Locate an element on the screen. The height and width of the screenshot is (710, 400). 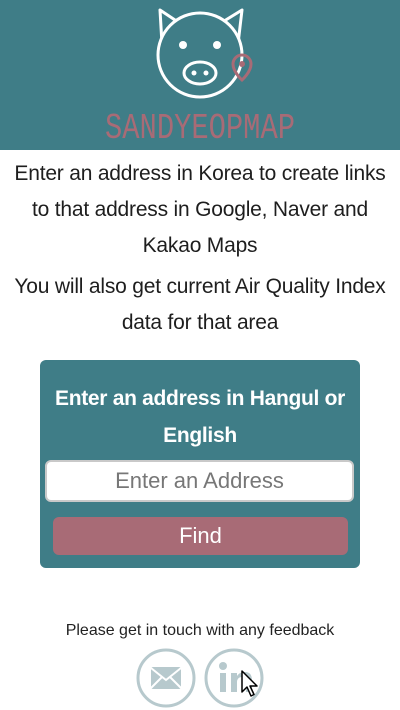
logo-text: SANDYEOPMAP is located at coordinates (200, 128).